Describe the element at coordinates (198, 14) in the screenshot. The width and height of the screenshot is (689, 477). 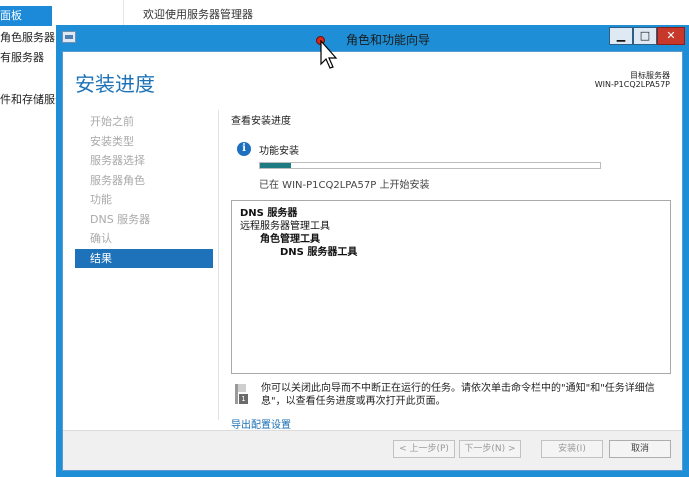
I see `welcome-title: 欢迎使用服务器管理器` at that location.